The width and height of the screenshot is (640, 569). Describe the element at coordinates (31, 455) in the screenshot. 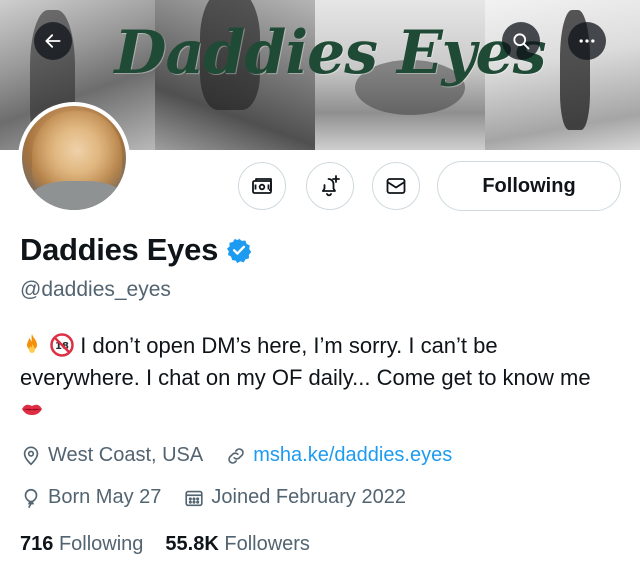

I see `location-pin-icon` at that location.